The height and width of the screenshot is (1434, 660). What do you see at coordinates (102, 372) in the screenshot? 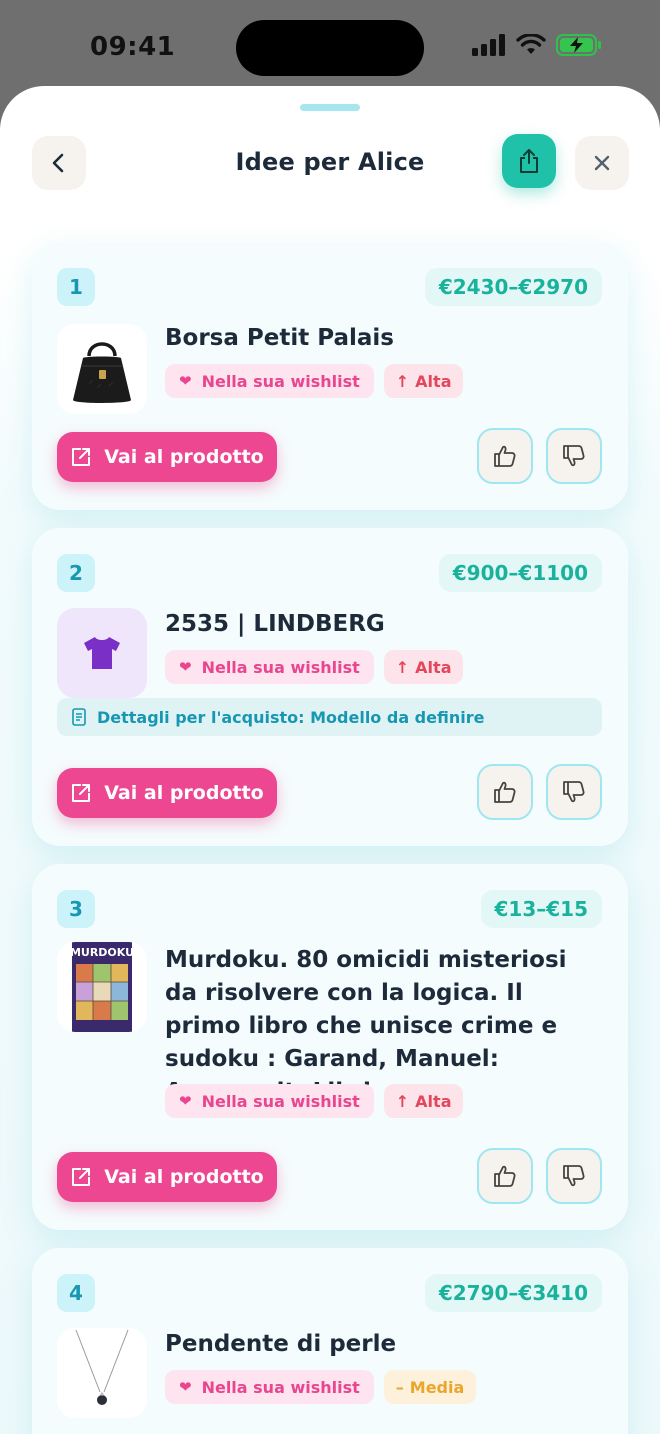
I see `handbag-image` at bounding box center [102, 372].